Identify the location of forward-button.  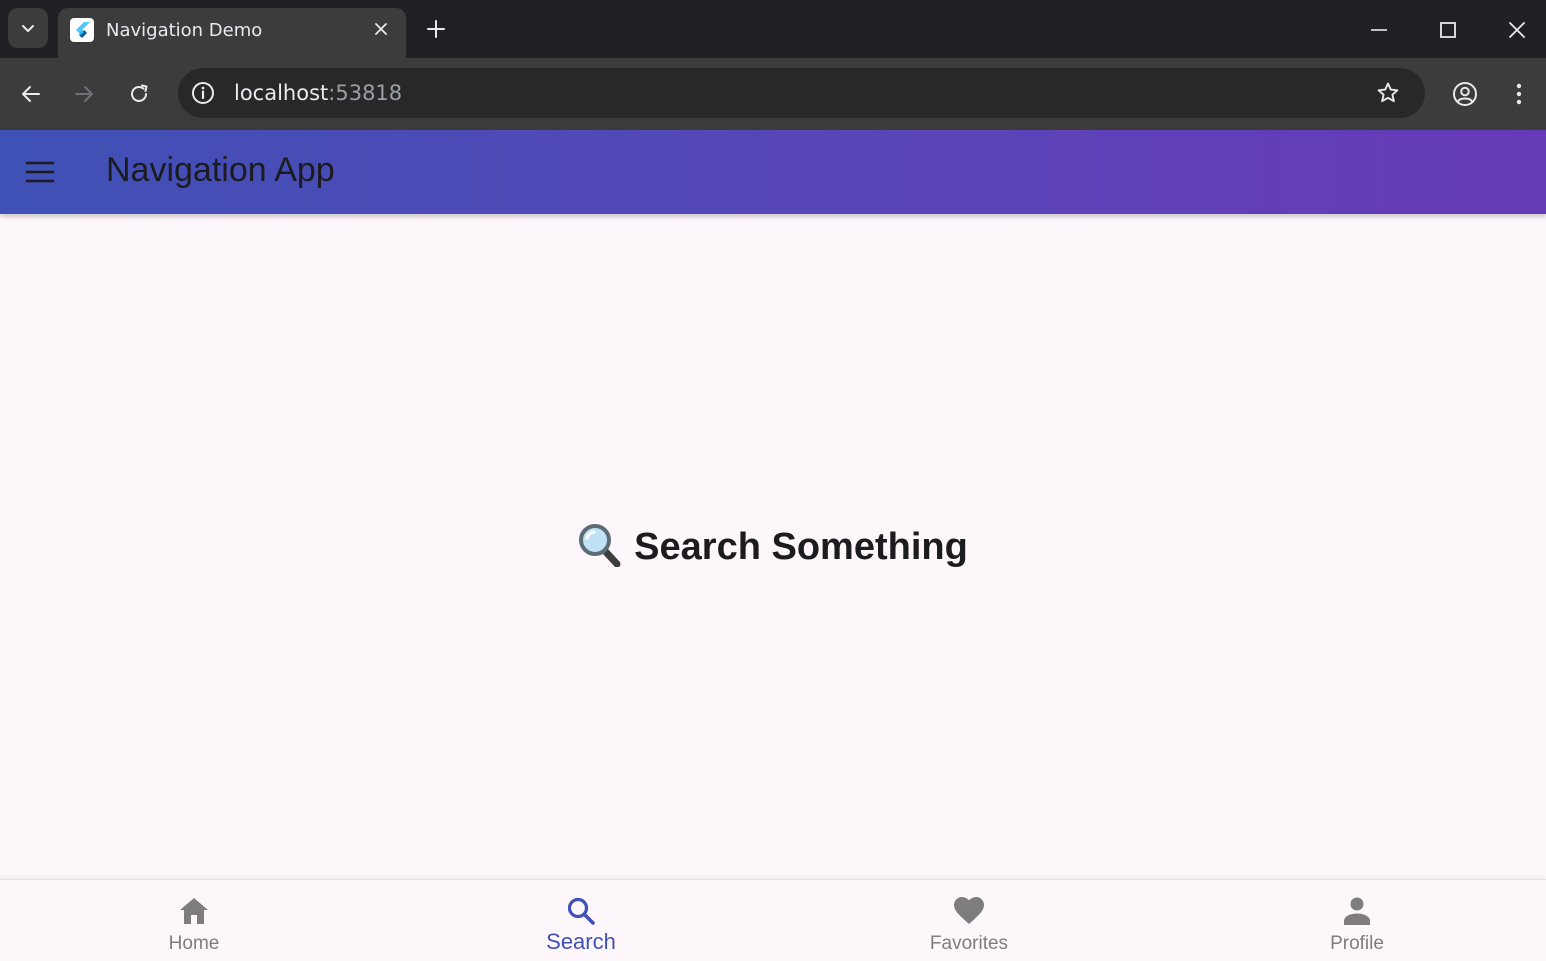
(84, 94).